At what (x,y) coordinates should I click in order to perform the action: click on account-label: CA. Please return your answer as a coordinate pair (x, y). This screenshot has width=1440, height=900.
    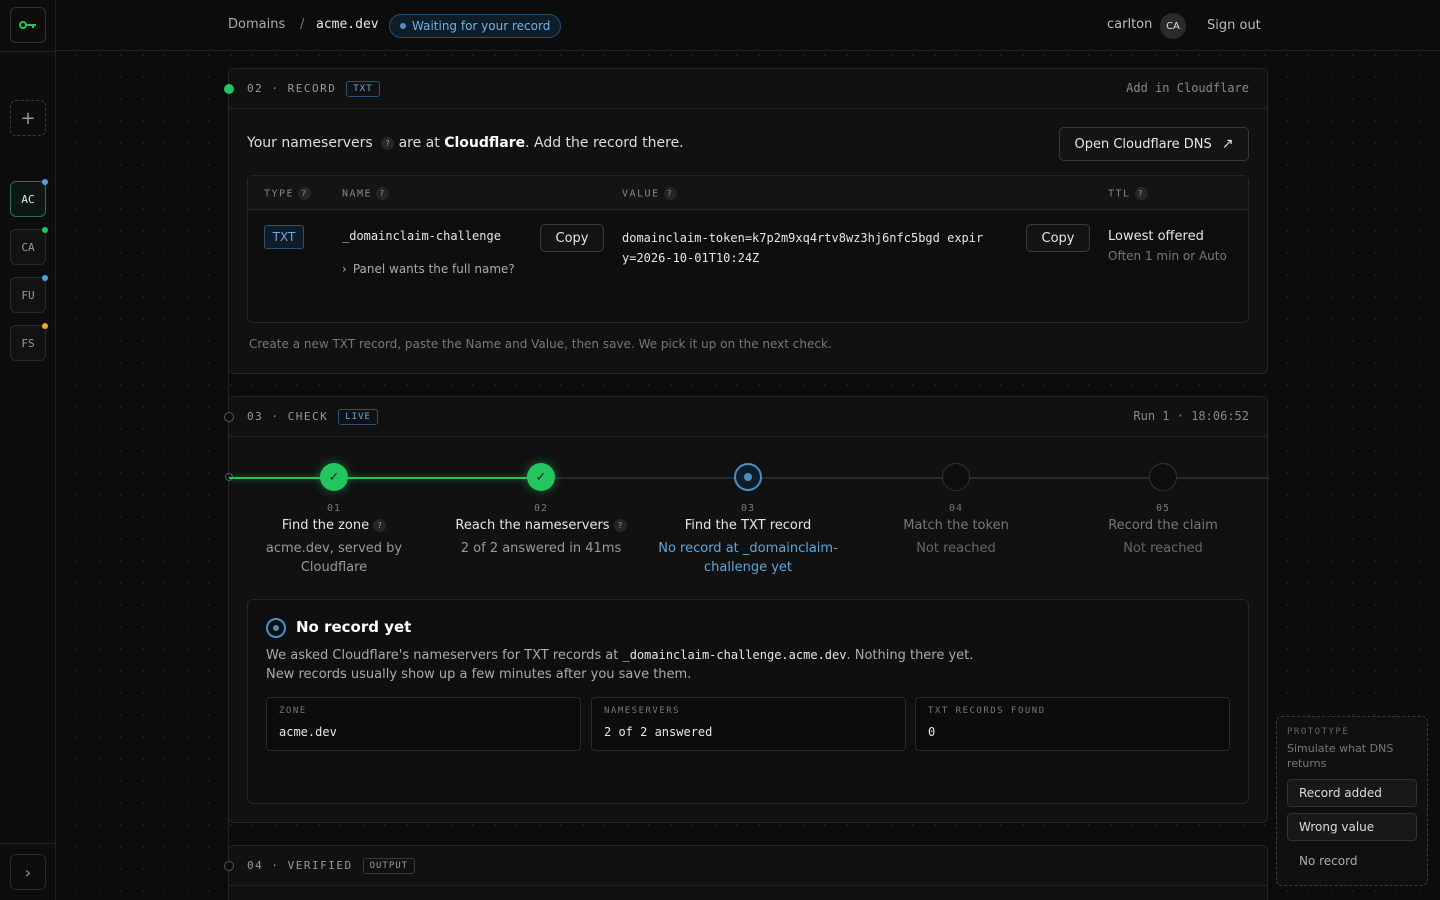
    Looking at the image, I should click on (28, 247).